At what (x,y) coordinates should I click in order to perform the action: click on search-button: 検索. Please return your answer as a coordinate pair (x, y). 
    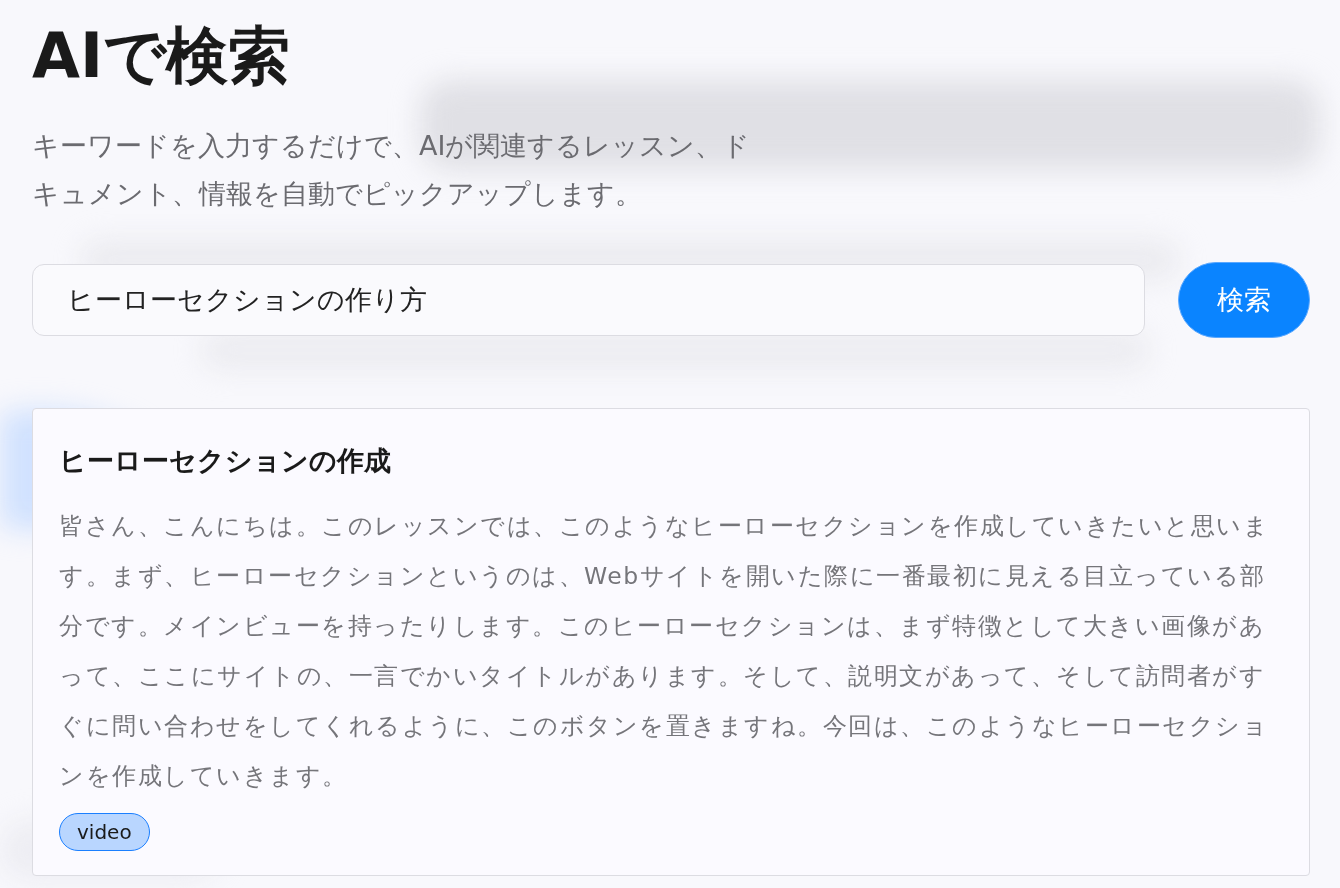
    Looking at the image, I should click on (1244, 300).